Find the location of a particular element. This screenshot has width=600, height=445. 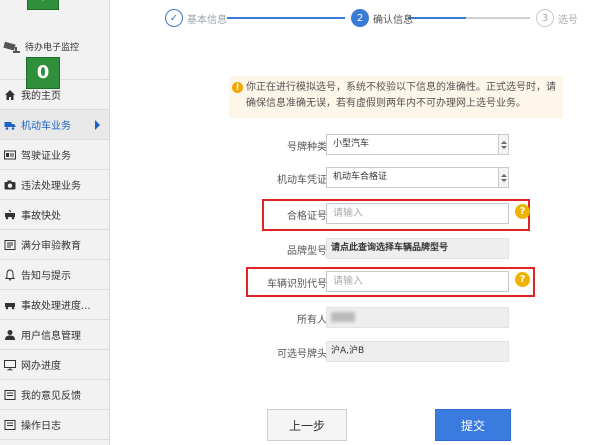

step-confirm-info: 2 确认信息 is located at coordinates (382, 18).